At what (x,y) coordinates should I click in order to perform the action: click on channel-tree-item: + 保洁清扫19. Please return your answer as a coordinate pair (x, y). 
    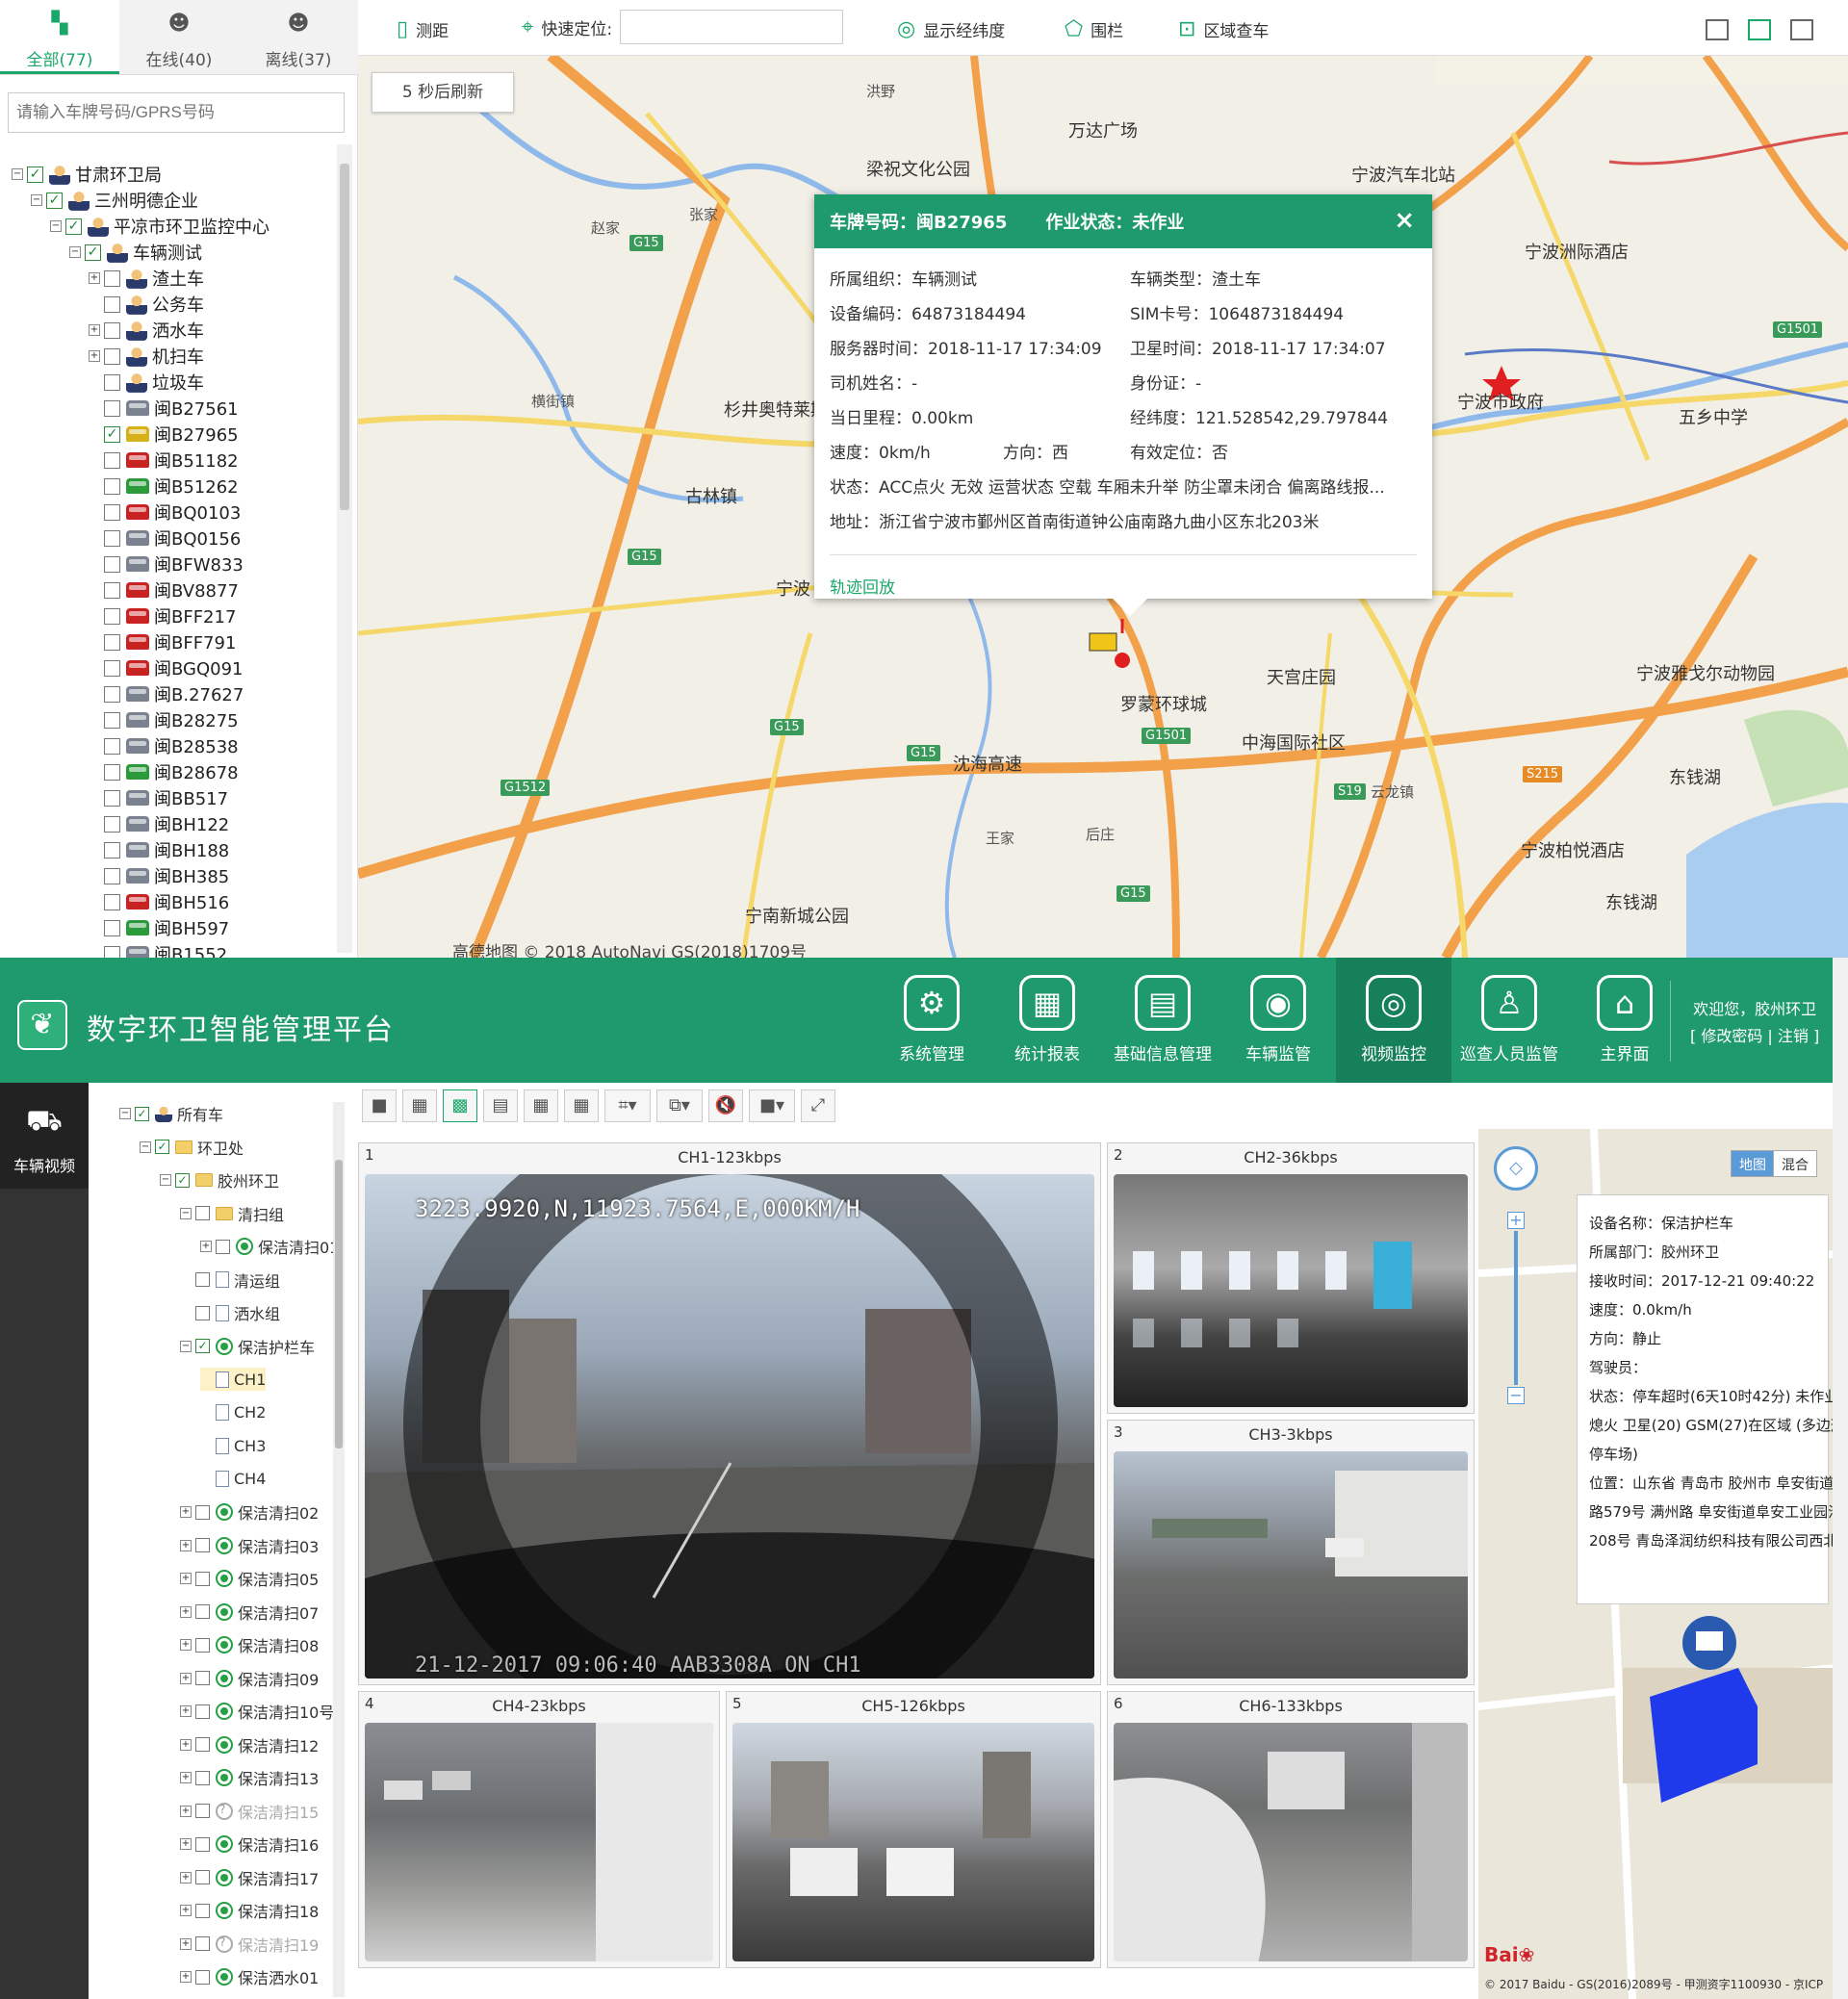
    Looking at the image, I should click on (249, 1944).